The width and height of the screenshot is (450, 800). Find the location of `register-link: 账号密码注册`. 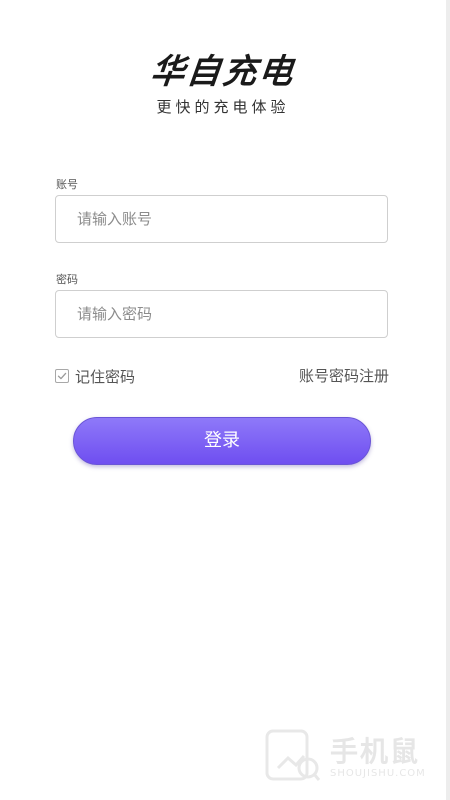

register-link: 账号密码注册 is located at coordinates (344, 376).